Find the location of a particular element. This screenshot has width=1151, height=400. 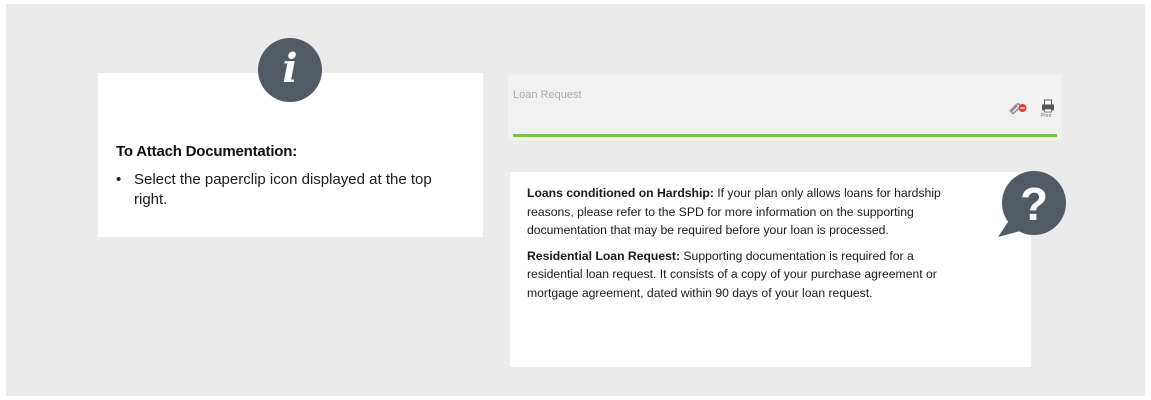

info-icon: i is located at coordinates (290, 70).